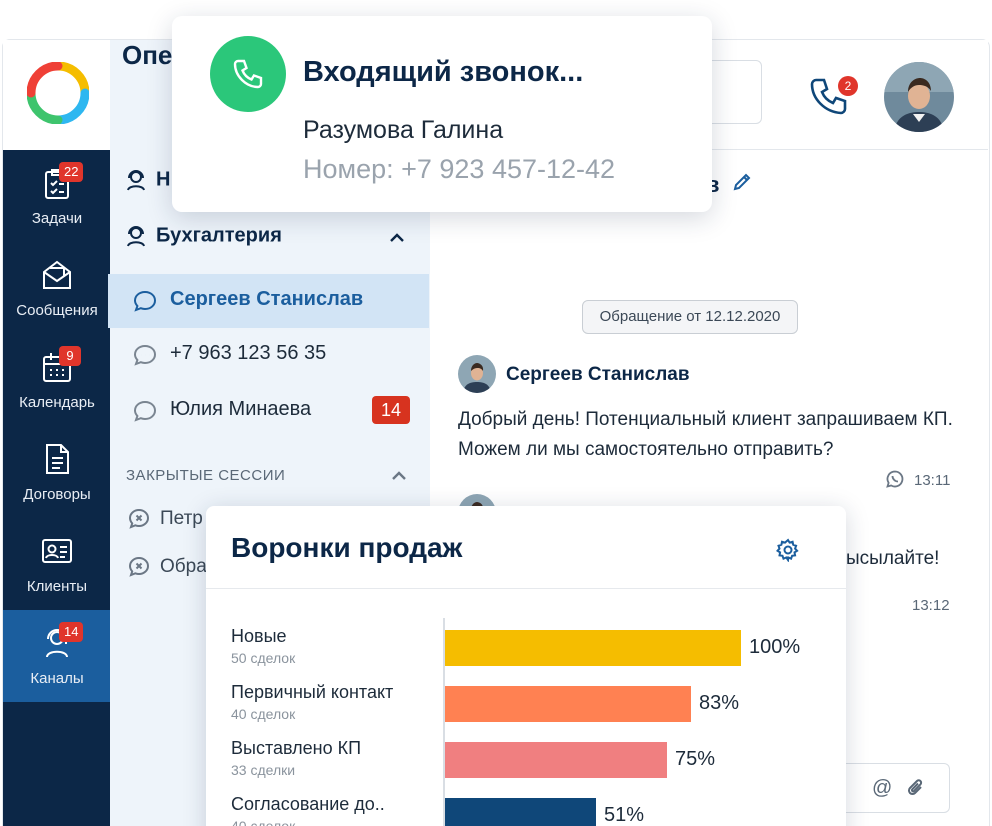 The height and width of the screenshot is (826, 992). Describe the element at coordinates (71, 172) in the screenshot. I see `tasks-badge: 22` at that location.